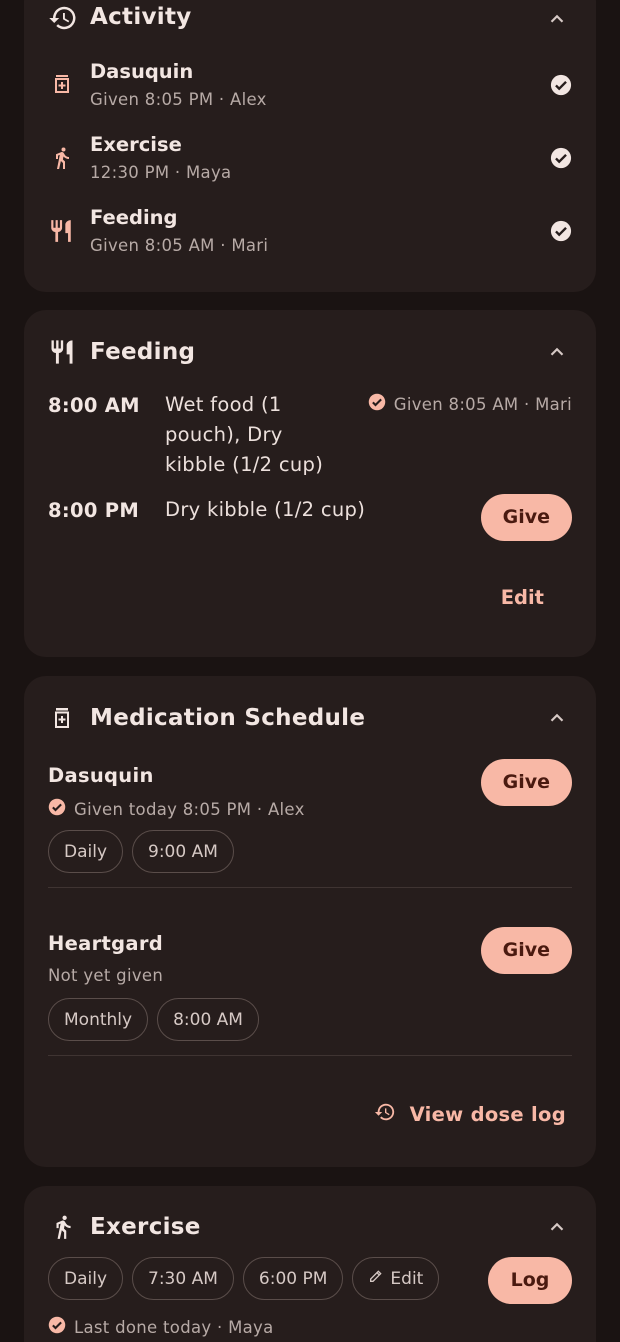 This screenshot has width=620, height=1342. Describe the element at coordinates (183, 851) in the screenshot. I see `time-chip: 9:00 AM` at that location.